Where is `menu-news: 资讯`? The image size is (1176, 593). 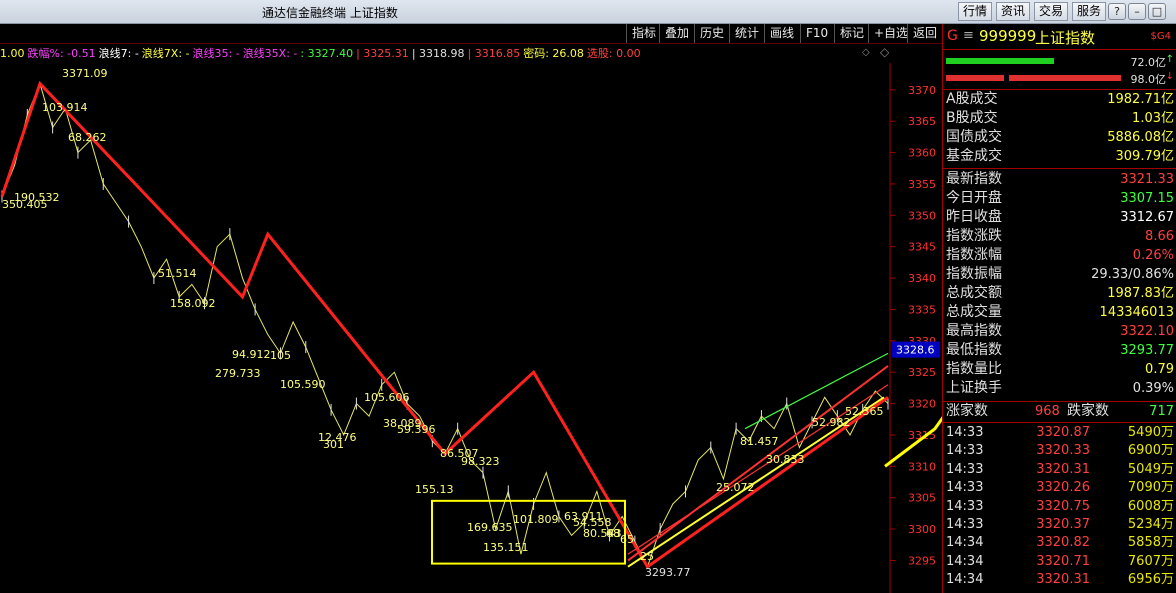
menu-news: 资讯 is located at coordinates (1013, 11).